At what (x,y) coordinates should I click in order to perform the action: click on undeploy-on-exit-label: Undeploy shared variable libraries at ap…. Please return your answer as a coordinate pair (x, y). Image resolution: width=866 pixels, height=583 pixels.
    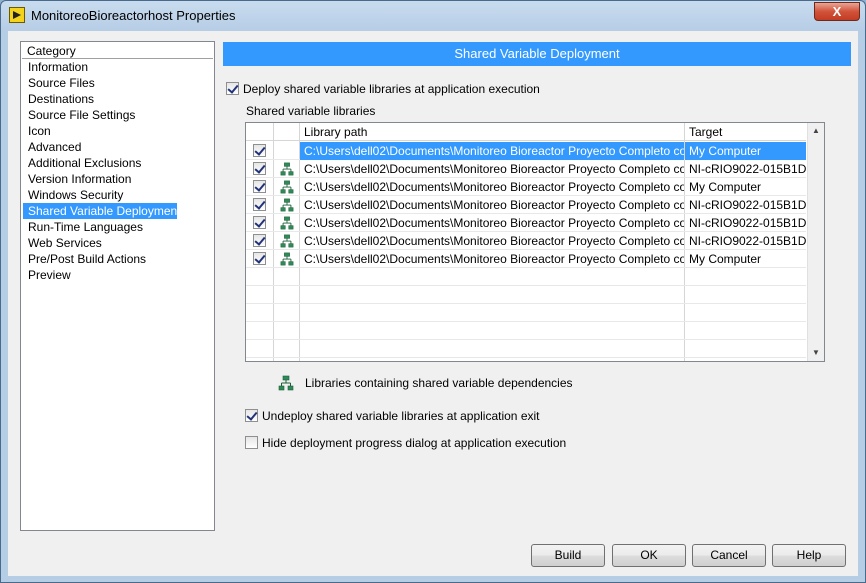
    Looking at the image, I should click on (401, 416).